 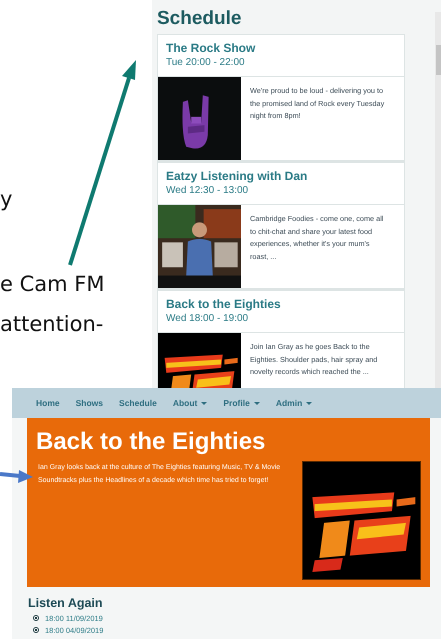 What do you see at coordinates (208, 190) in the screenshot?
I see `show-time: Wed 12:30 - 13:00` at bounding box center [208, 190].